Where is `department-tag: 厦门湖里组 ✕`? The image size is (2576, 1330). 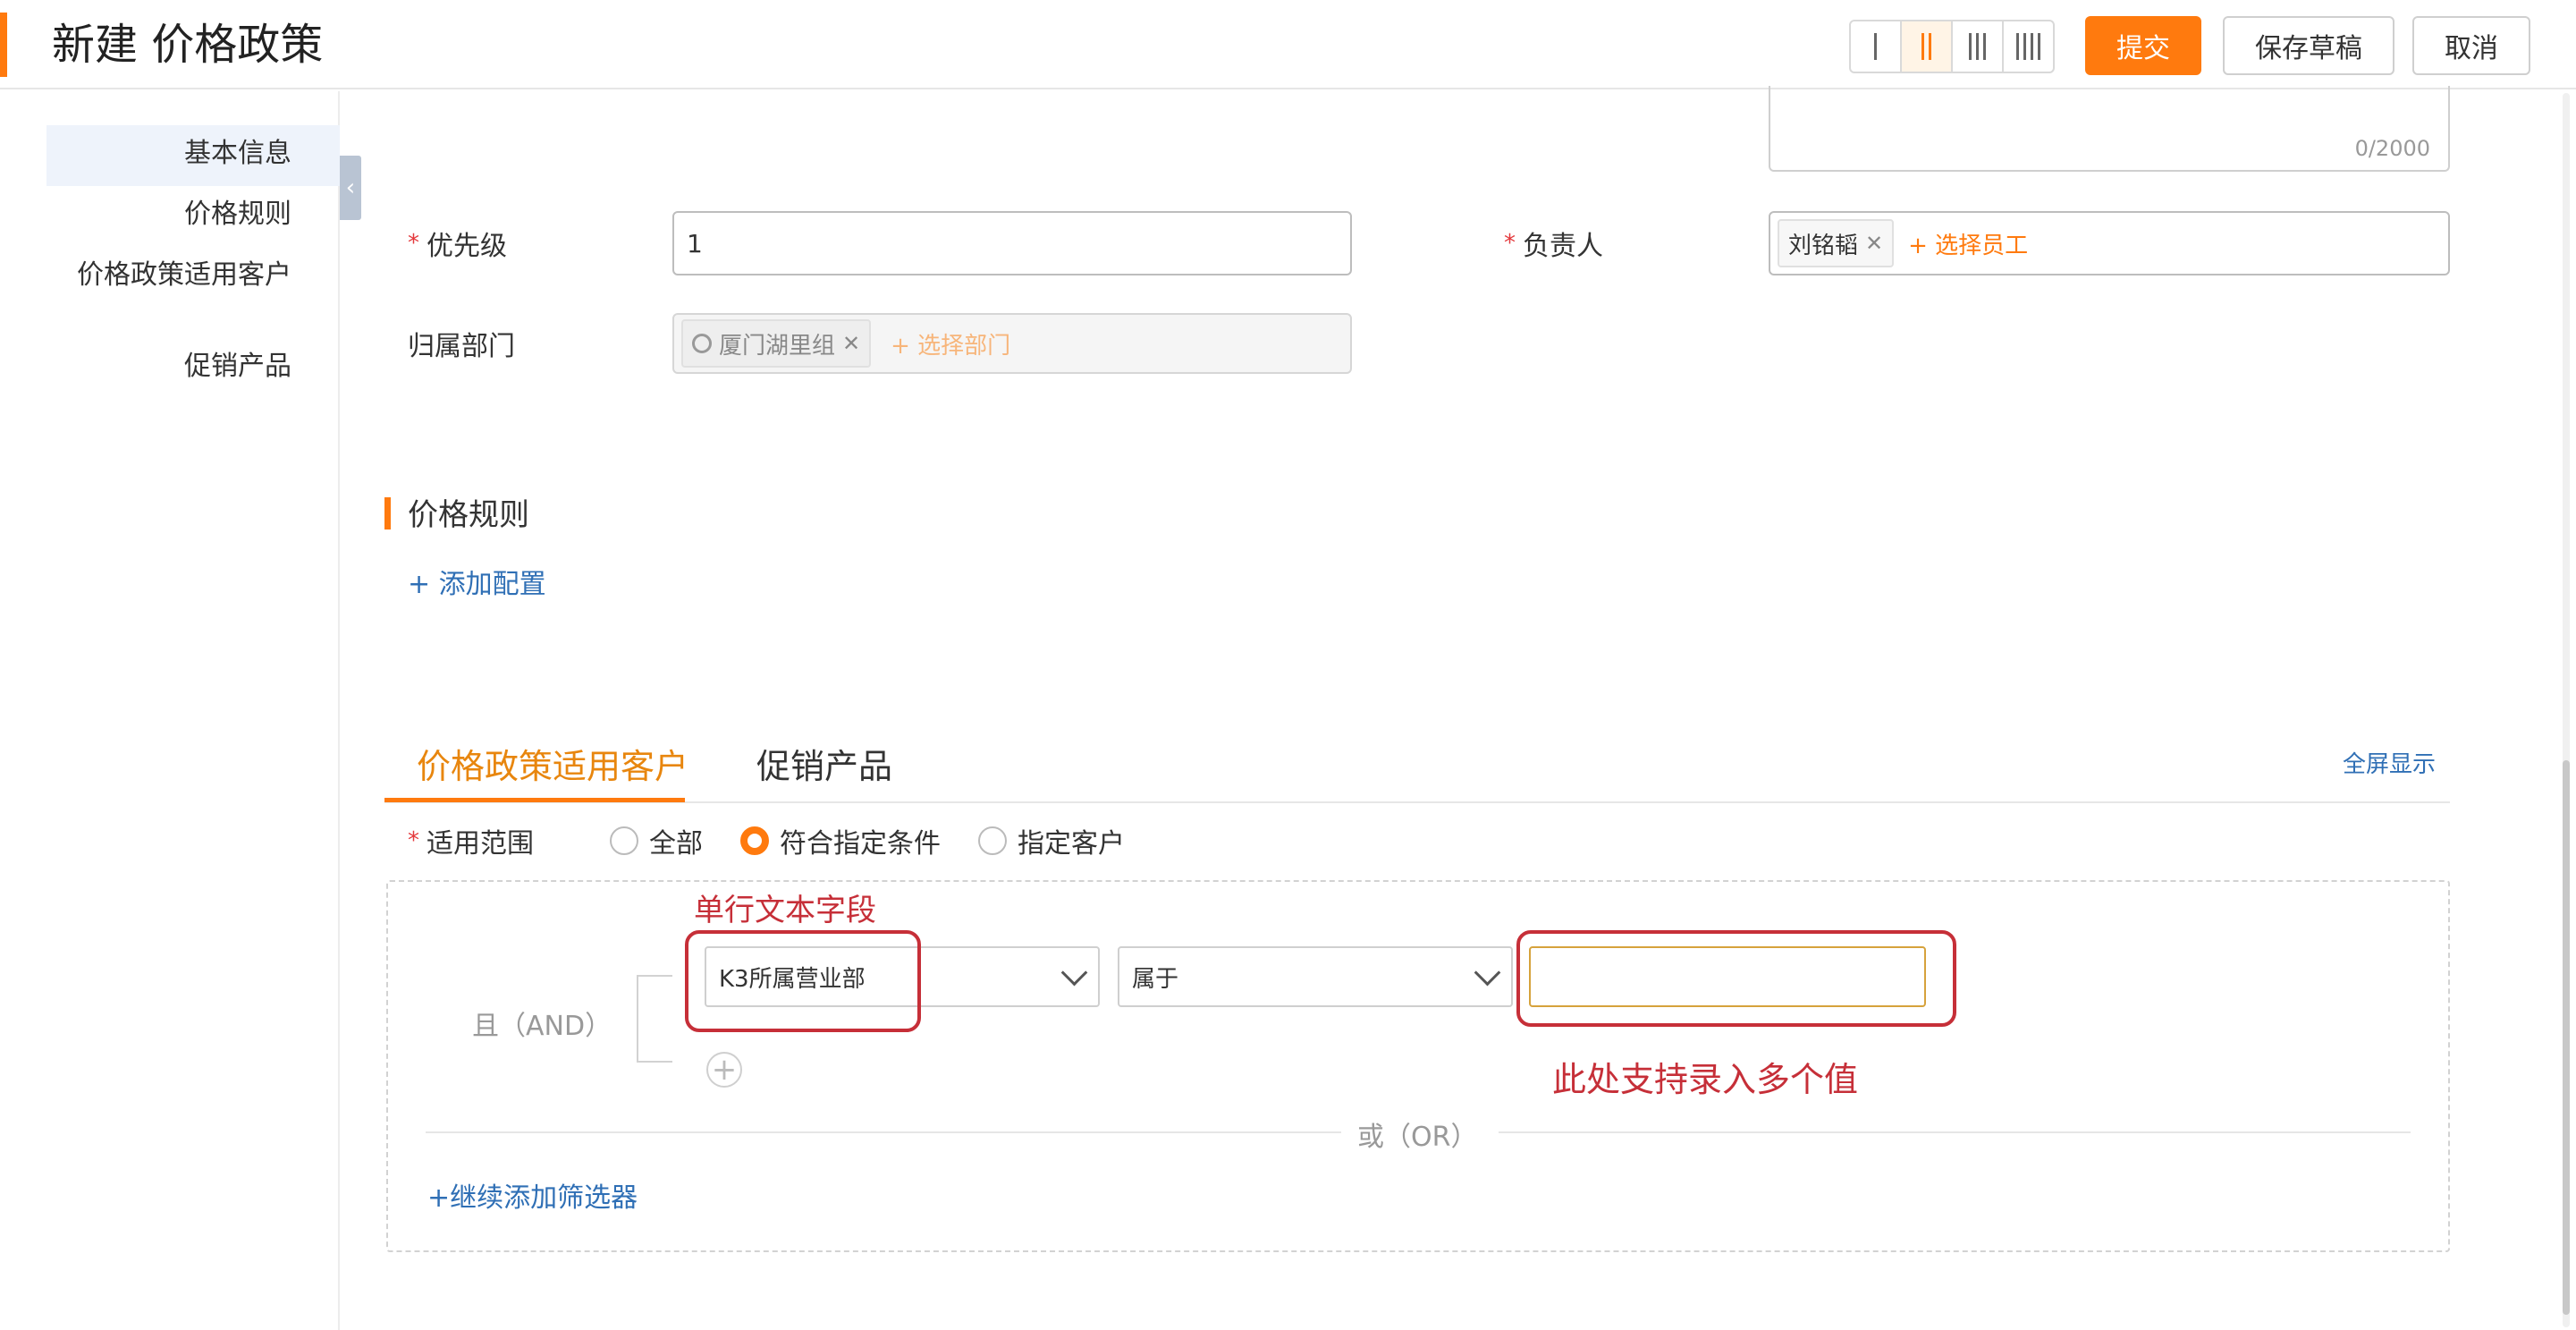
department-tag: 厦门湖里组 ✕ is located at coordinates (776, 343).